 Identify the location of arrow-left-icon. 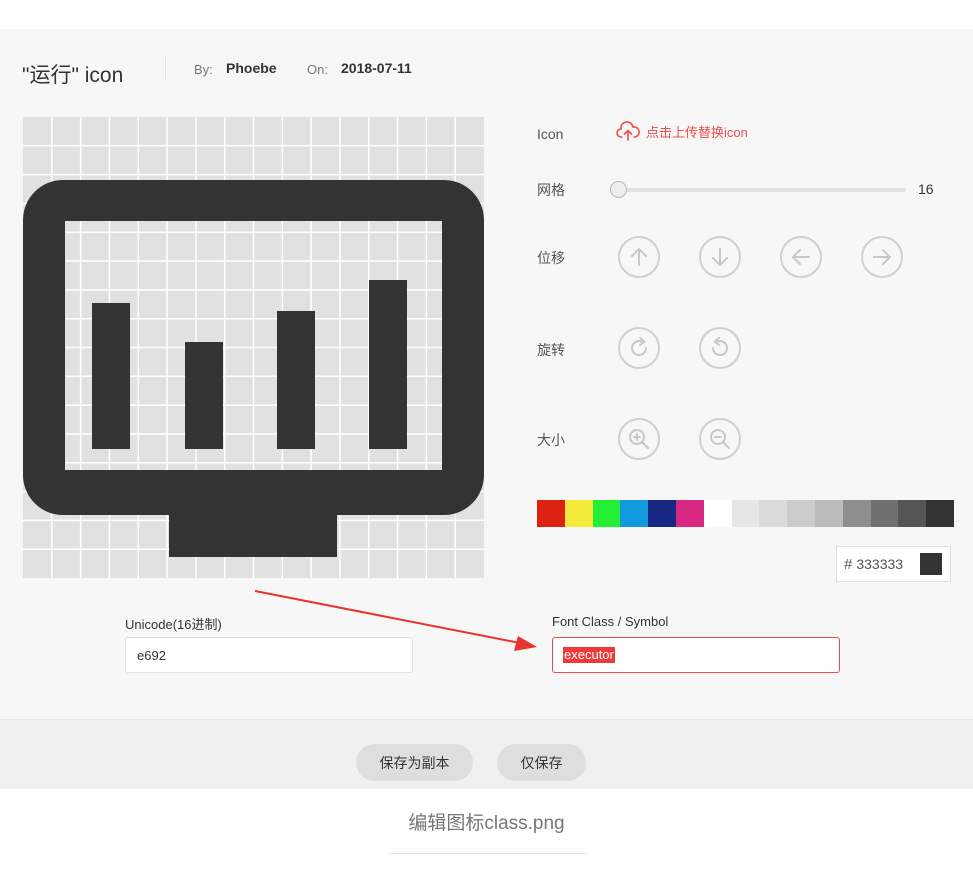
(801, 257).